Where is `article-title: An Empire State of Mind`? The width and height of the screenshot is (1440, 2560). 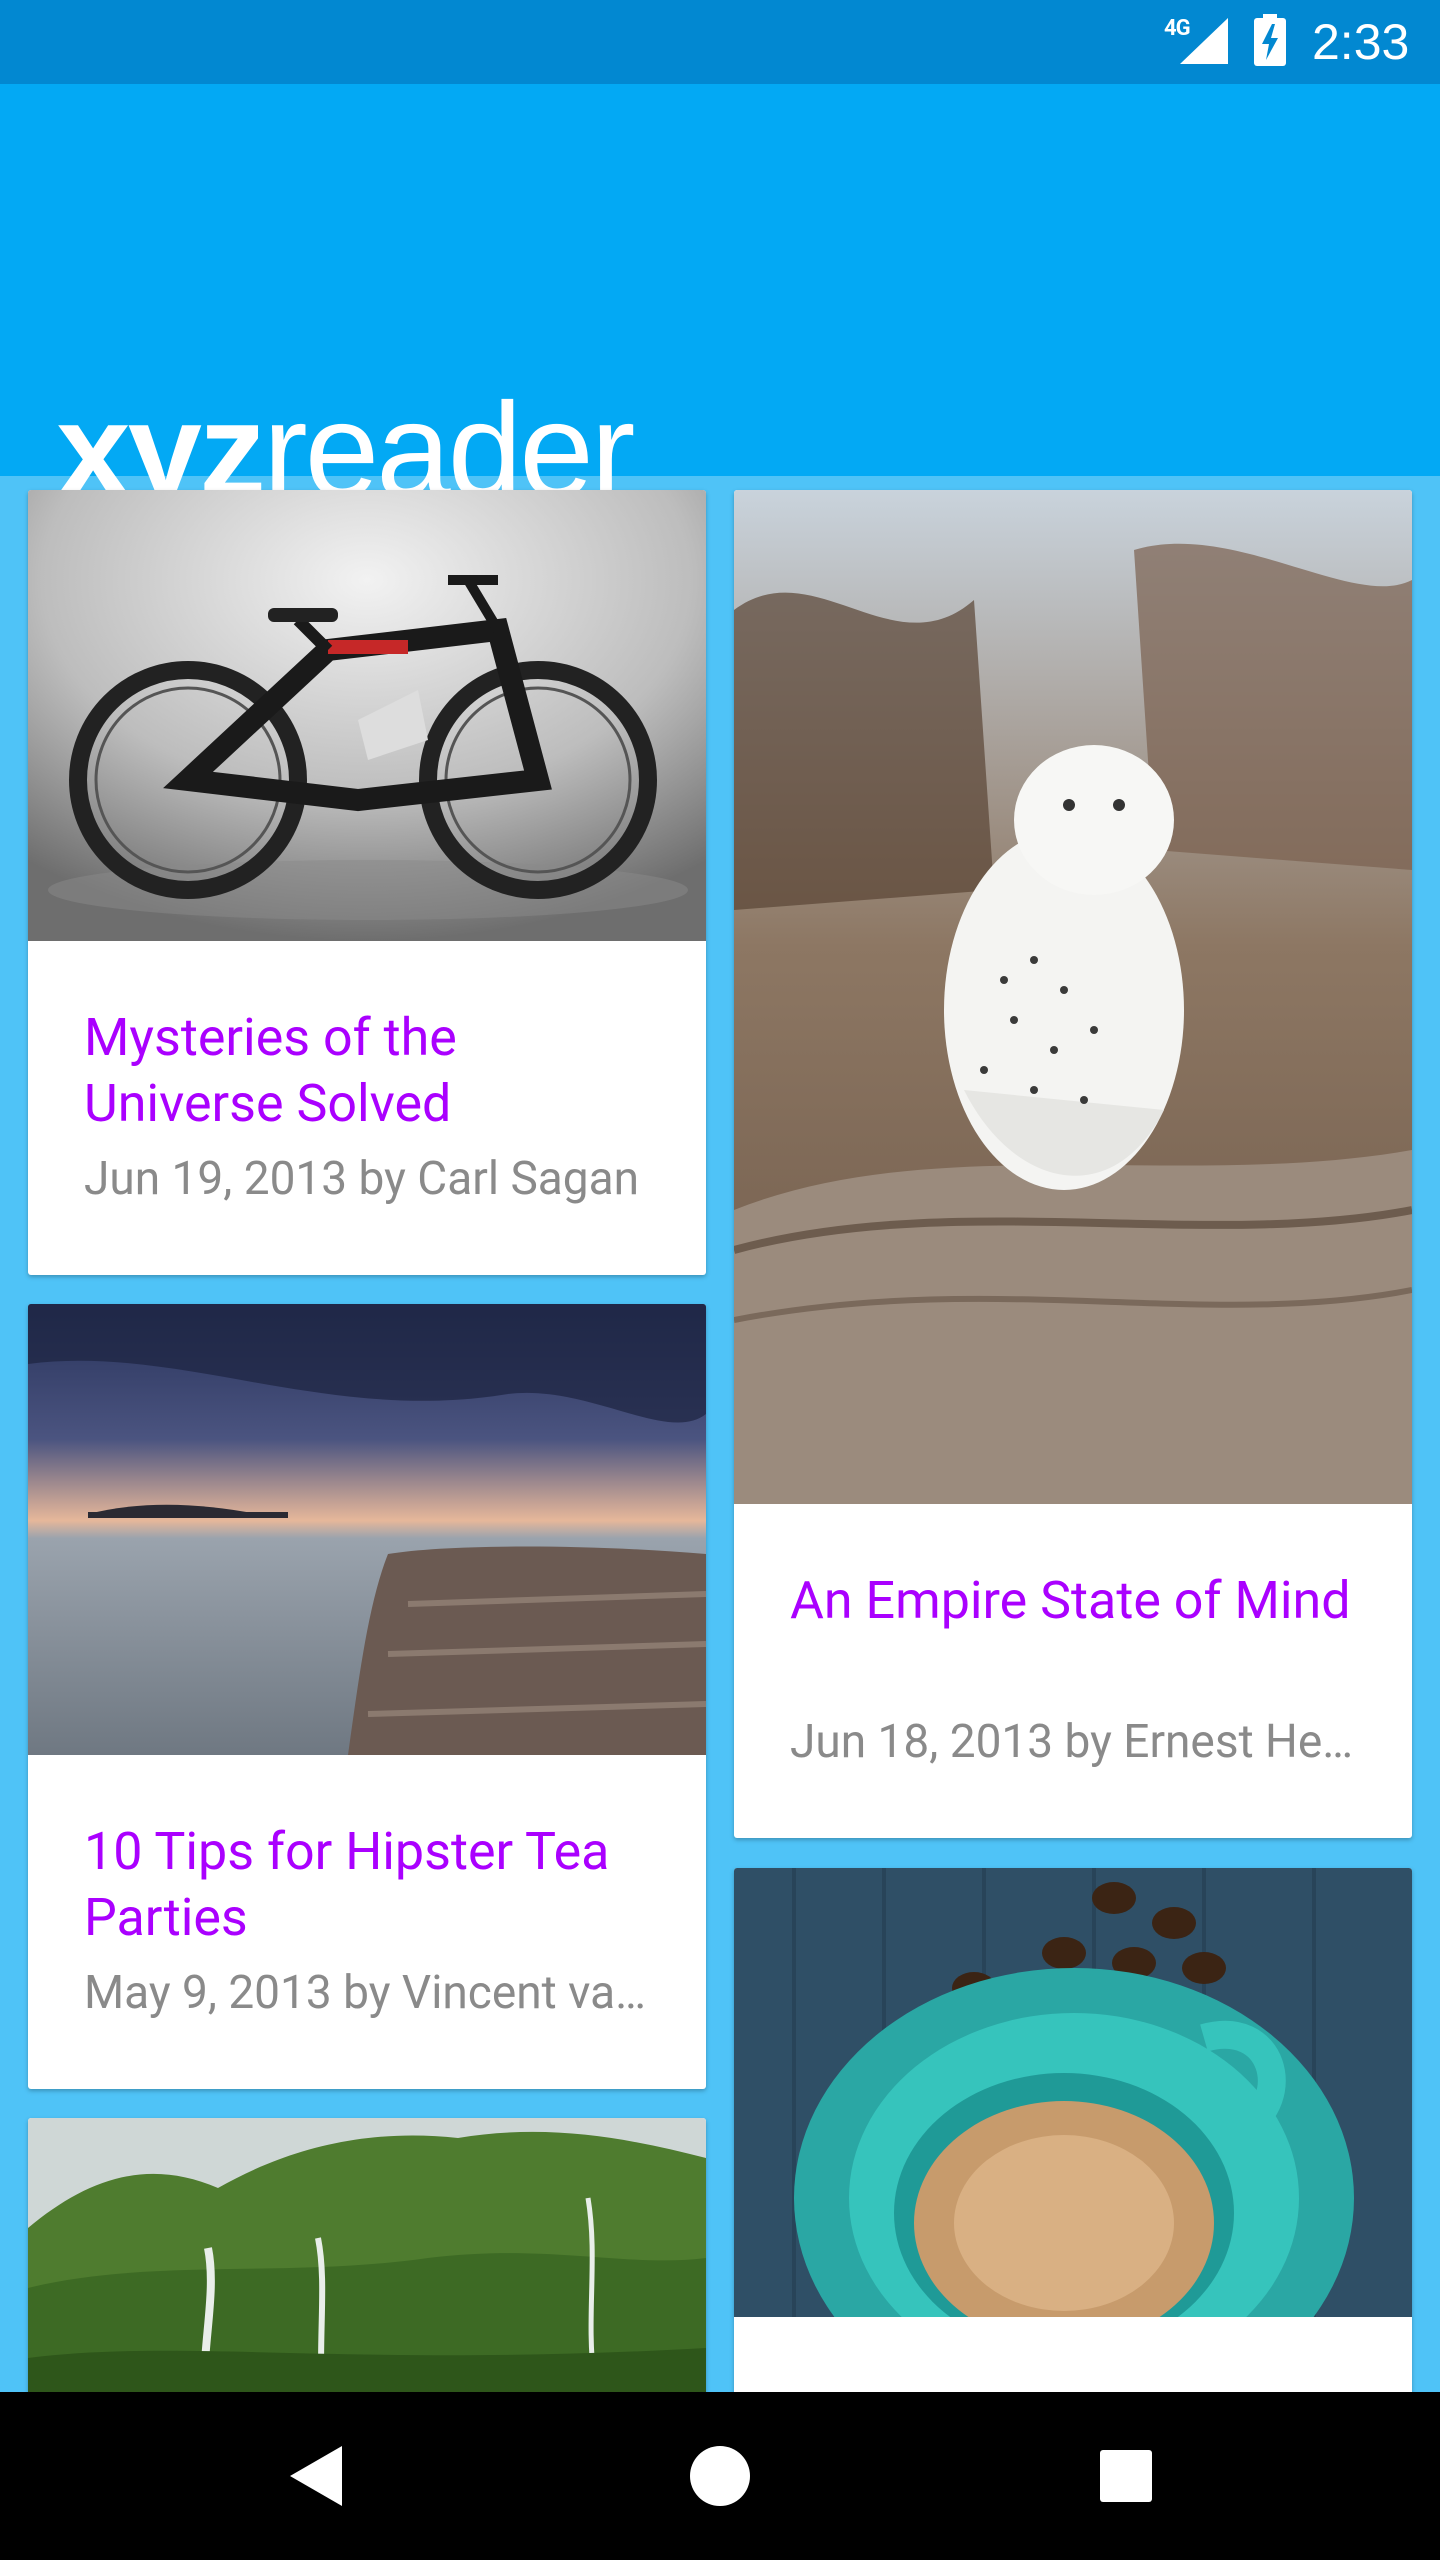 article-title: An Empire State of Mind is located at coordinates (1070, 1600).